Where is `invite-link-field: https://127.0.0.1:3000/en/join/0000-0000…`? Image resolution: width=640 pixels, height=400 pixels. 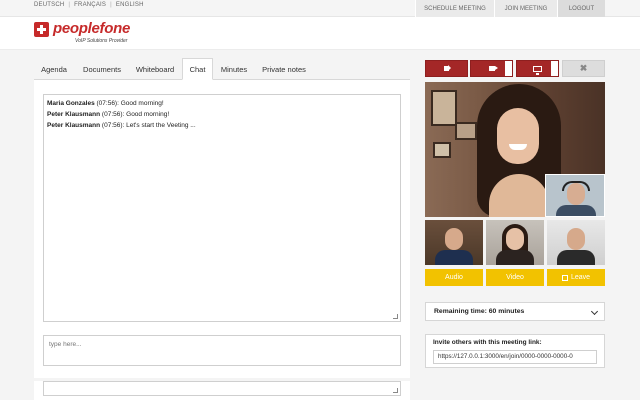 invite-link-field: https://127.0.0.1:3000/en/join/0000-0000… is located at coordinates (515, 357).